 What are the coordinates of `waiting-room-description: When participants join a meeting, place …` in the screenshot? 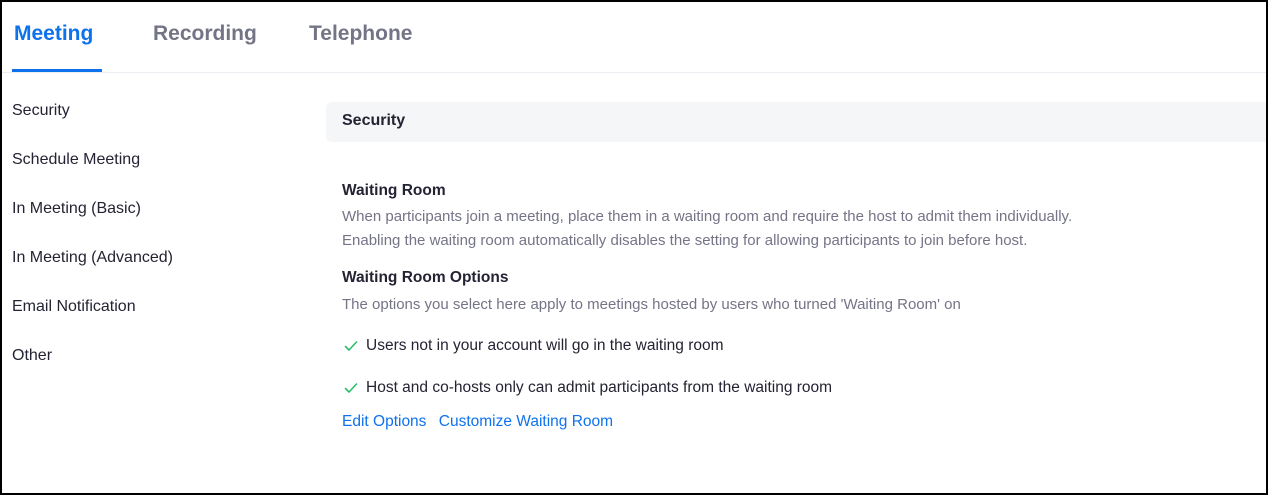 It's located at (799, 229).